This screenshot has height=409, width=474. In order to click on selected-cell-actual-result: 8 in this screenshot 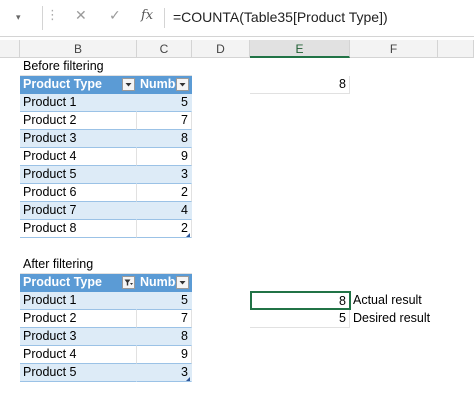, I will do `click(300, 300)`.